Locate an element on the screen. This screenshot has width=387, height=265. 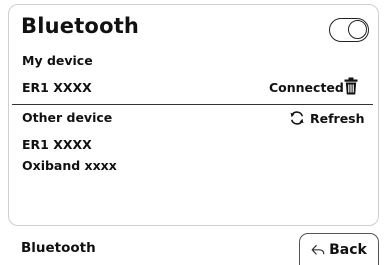
trash-icon is located at coordinates (351, 86).